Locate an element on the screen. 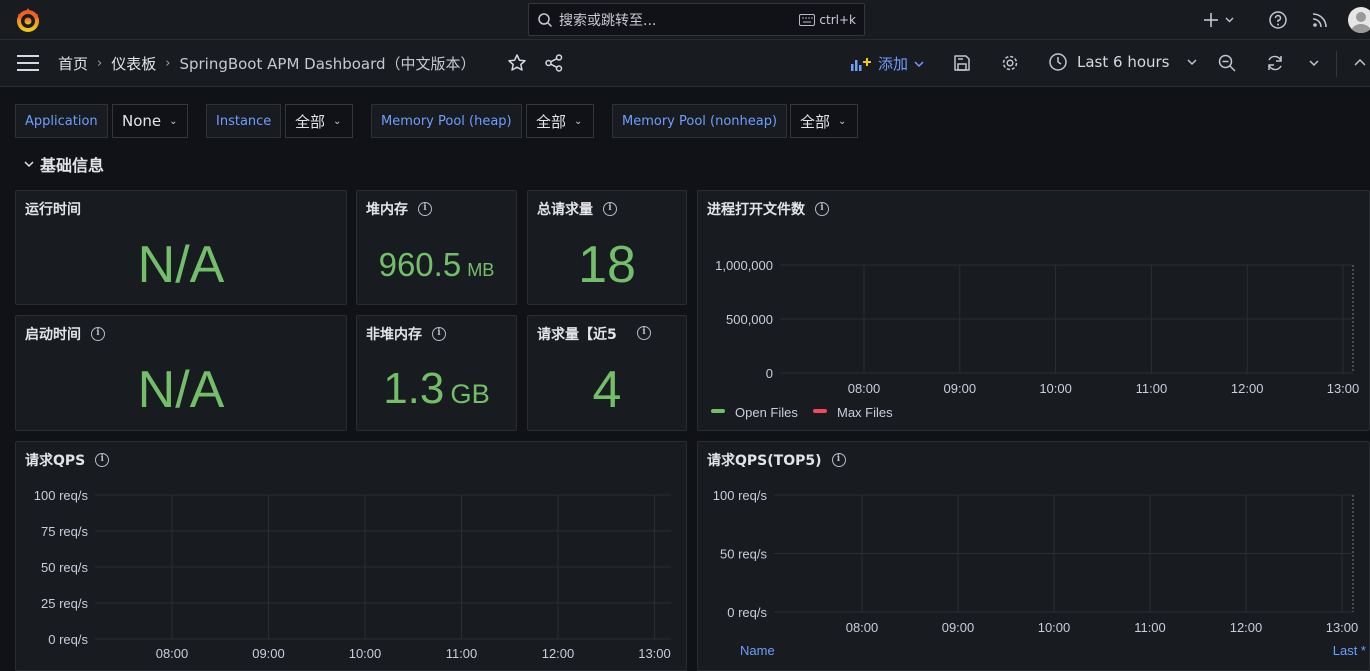  stat-value-wrapper: 1.3 GB is located at coordinates (436, 389).